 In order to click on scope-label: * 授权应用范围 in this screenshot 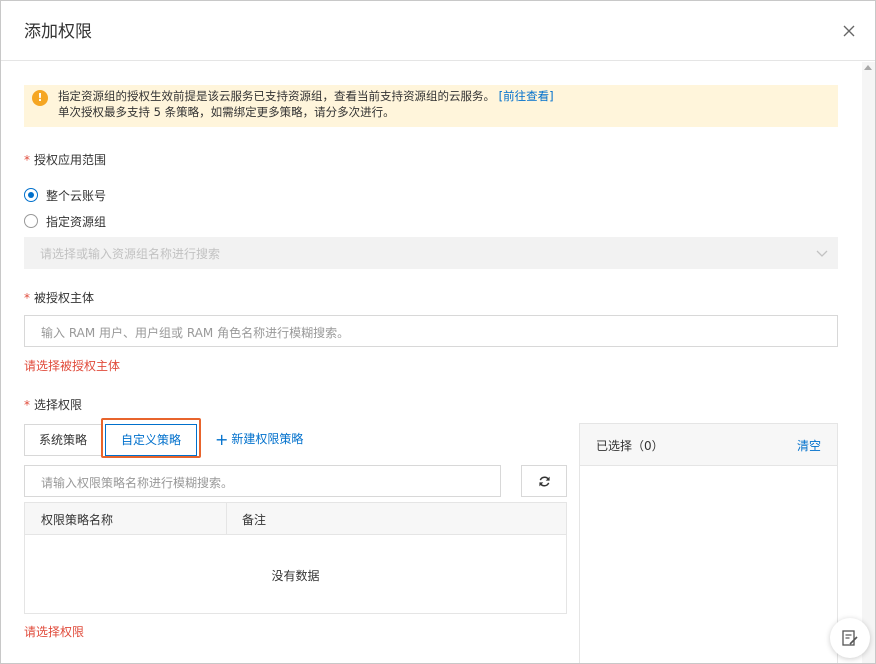, I will do `click(65, 160)`.